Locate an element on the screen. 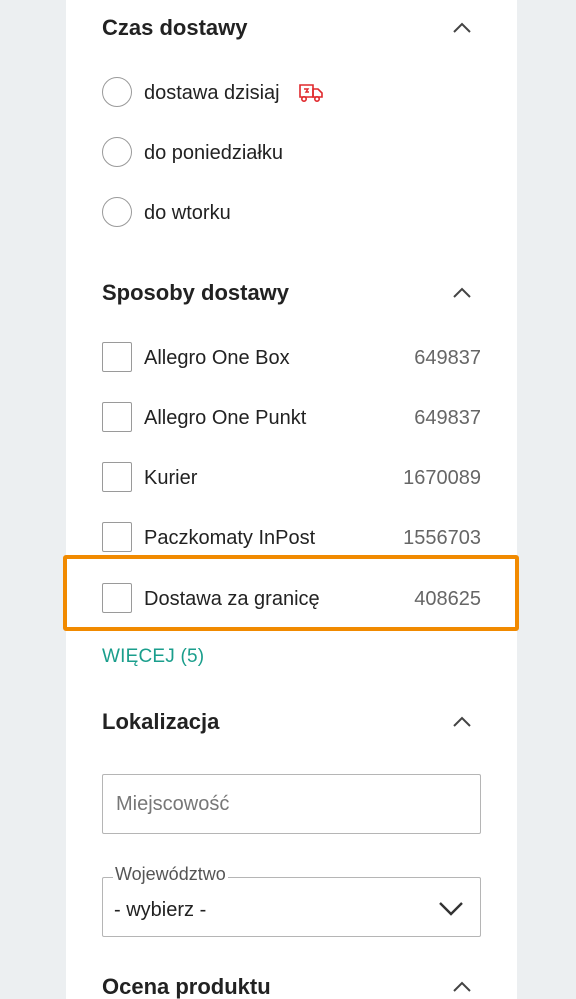 This screenshot has width=576, height=999. checkbox-label: Paczkomaty InPost is located at coordinates (230, 538).